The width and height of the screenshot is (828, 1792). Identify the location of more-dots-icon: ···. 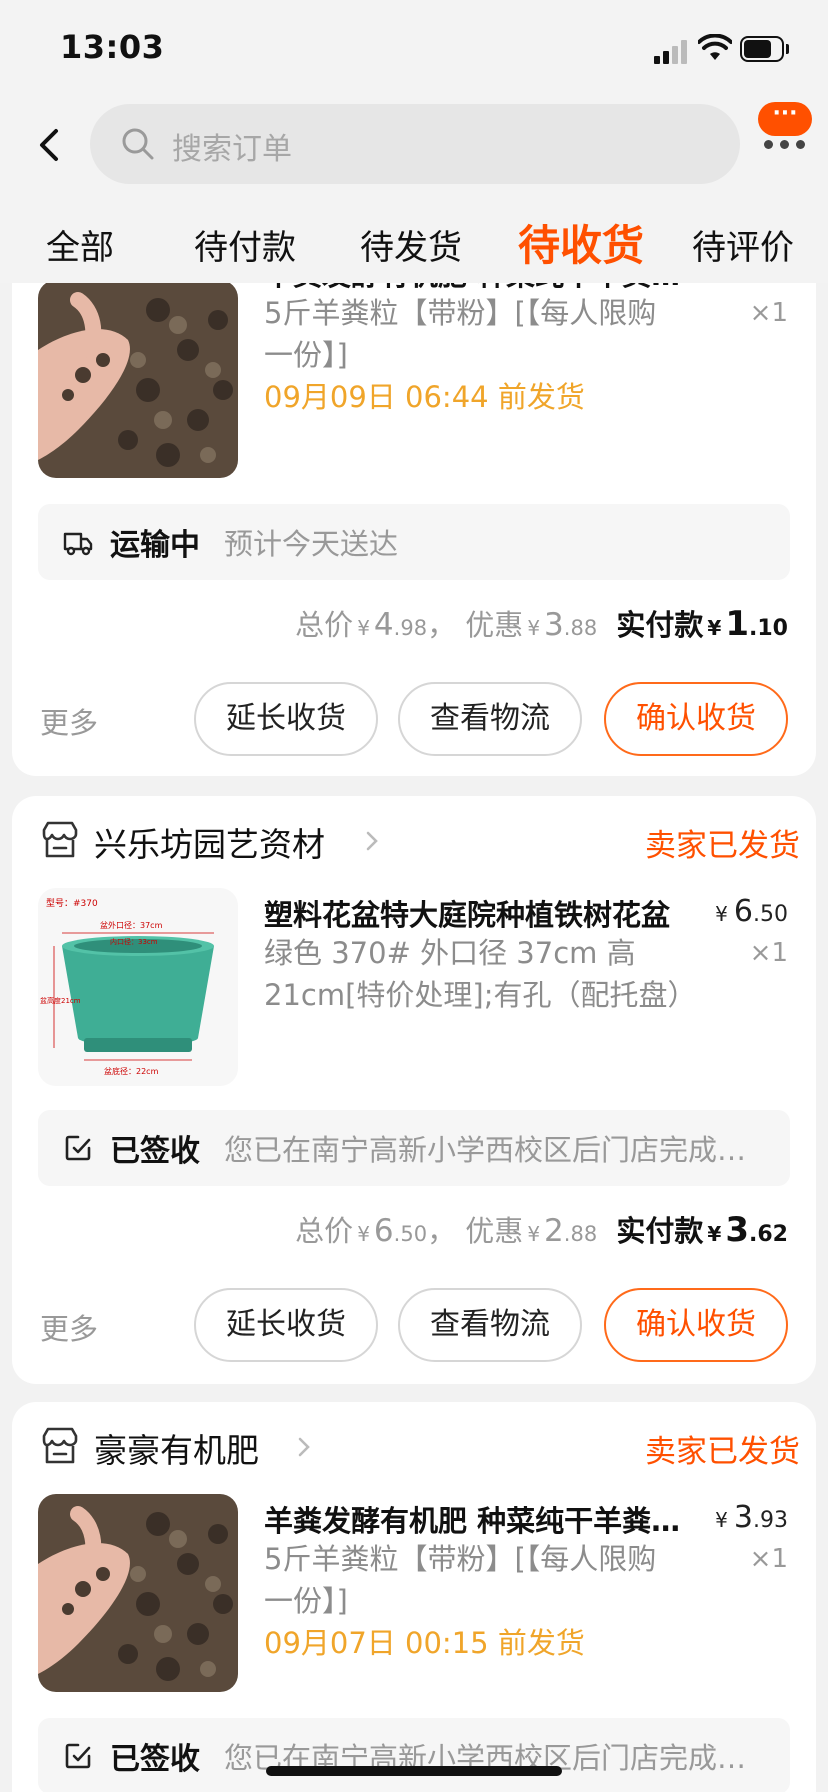
(785, 119).